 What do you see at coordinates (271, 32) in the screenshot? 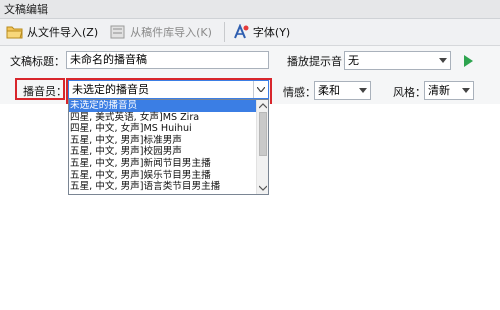
I see `font-label: 字体(Y)` at bounding box center [271, 32].